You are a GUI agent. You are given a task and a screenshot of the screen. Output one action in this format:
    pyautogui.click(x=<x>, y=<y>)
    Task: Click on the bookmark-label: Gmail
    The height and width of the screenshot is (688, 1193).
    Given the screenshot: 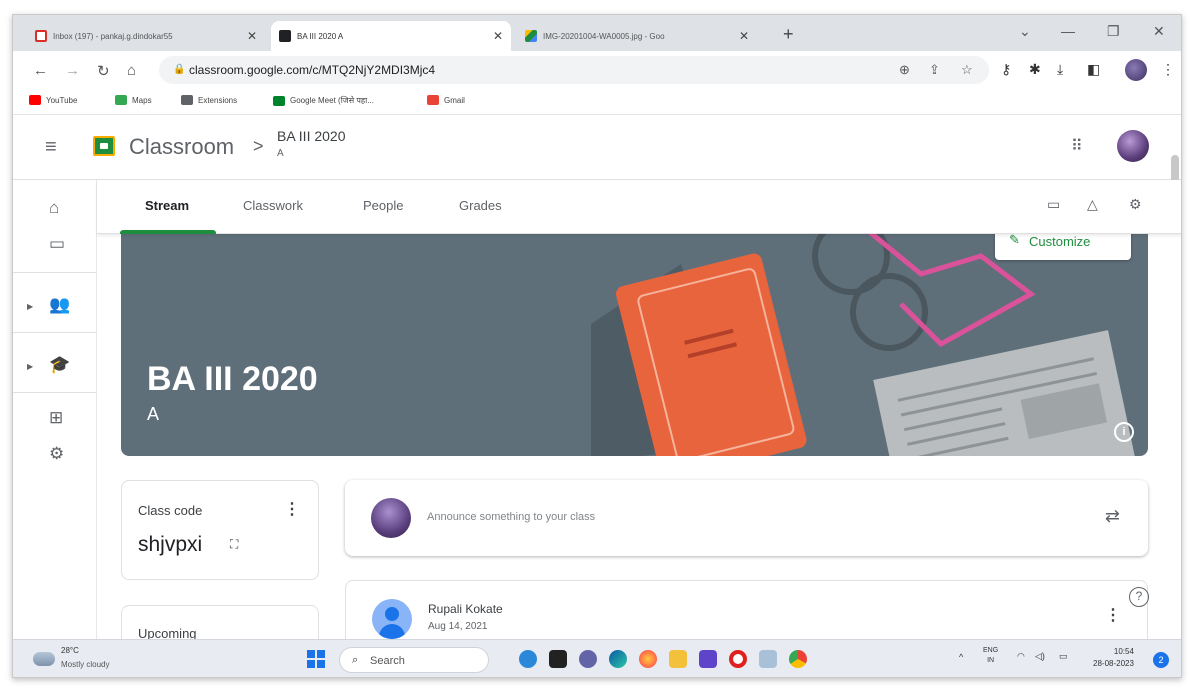 What is the action you would take?
    pyautogui.click(x=454, y=100)
    